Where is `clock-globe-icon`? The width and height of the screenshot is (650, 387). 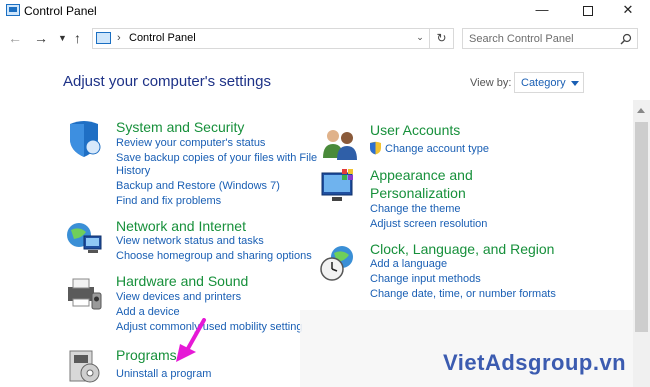 clock-globe-icon is located at coordinates (336, 263).